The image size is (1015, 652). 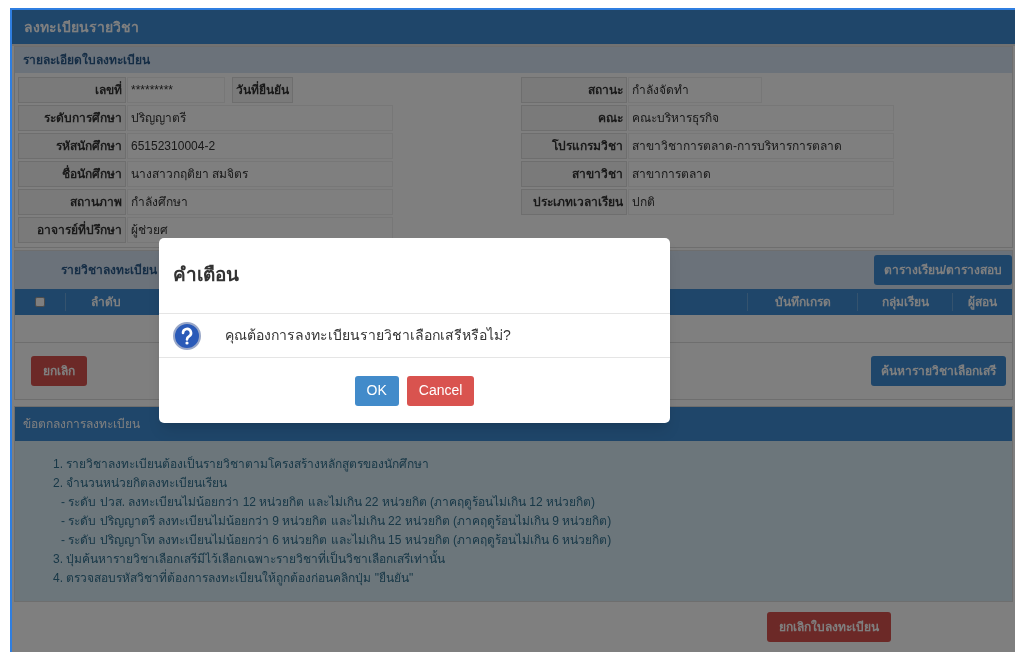 I want to click on terms-line: 4. ตรวจสอบรหัสวิชาที่ต้องการลงทะเบียนให้ถูกต้องก่อนคลิกปุ่ม "ยืนยัน", so click(x=234, y=578).